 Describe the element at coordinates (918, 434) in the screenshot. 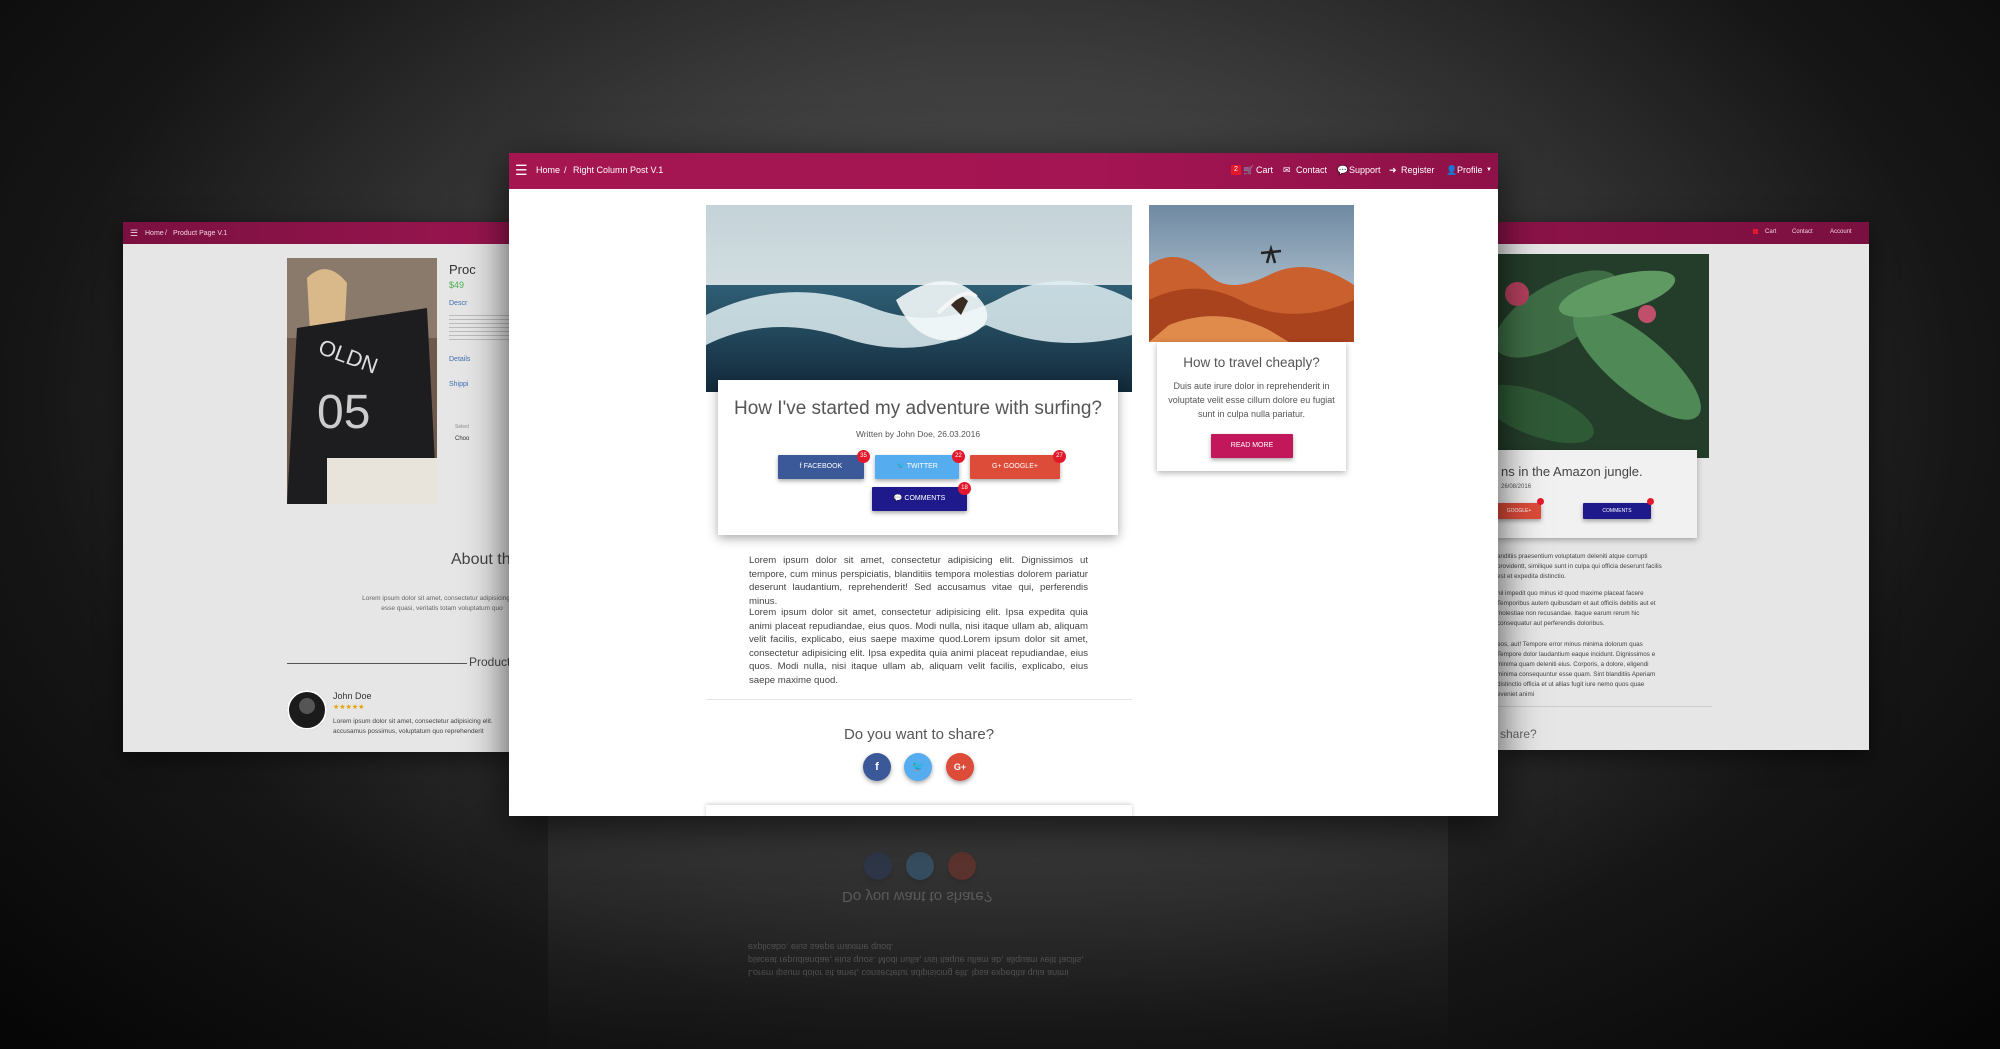

I see `post-meta: Written by John Doe, 26.03.2016` at that location.